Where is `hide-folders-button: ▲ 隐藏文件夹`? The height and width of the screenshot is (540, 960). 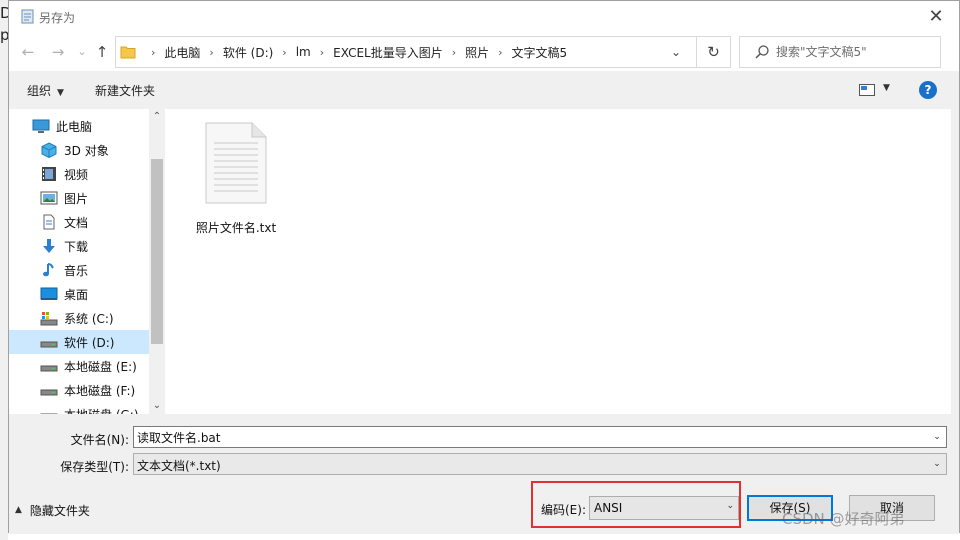
hide-folders-button: ▲ 隐藏文件夹 is located at coordinates (52, 510).